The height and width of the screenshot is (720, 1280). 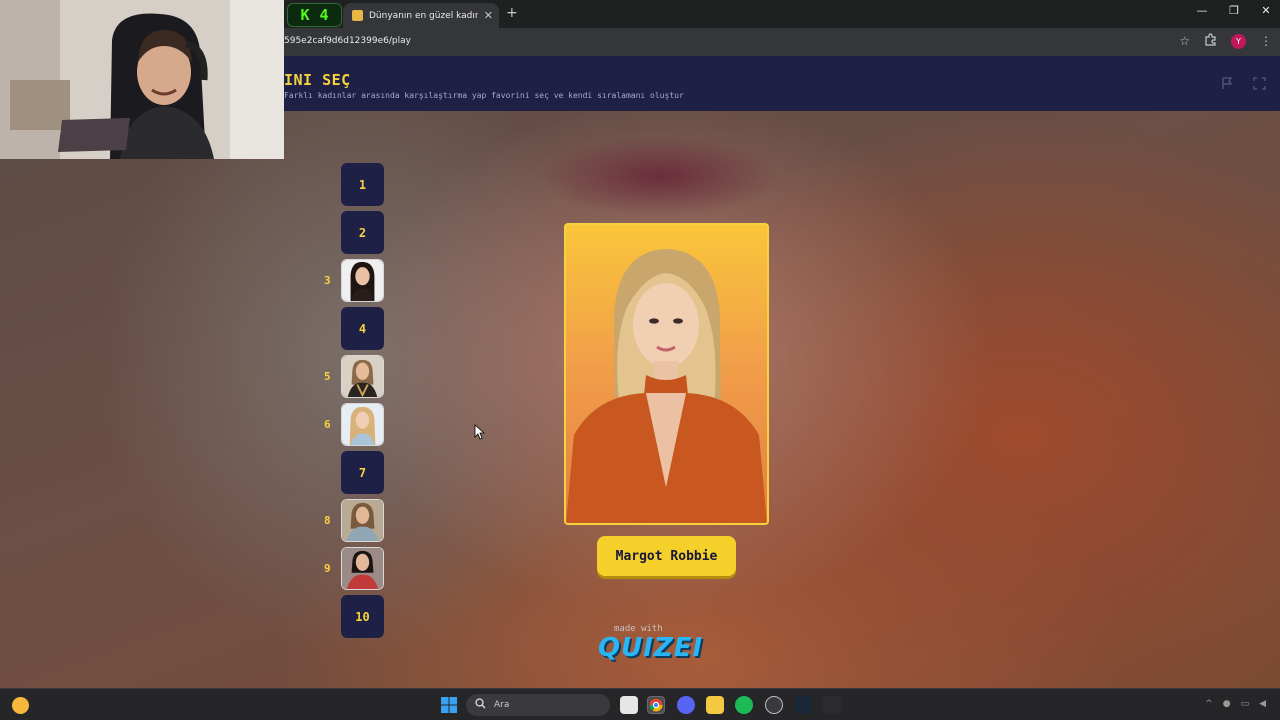 I want to click on rank-number: 4, so click(x=362, y=328).